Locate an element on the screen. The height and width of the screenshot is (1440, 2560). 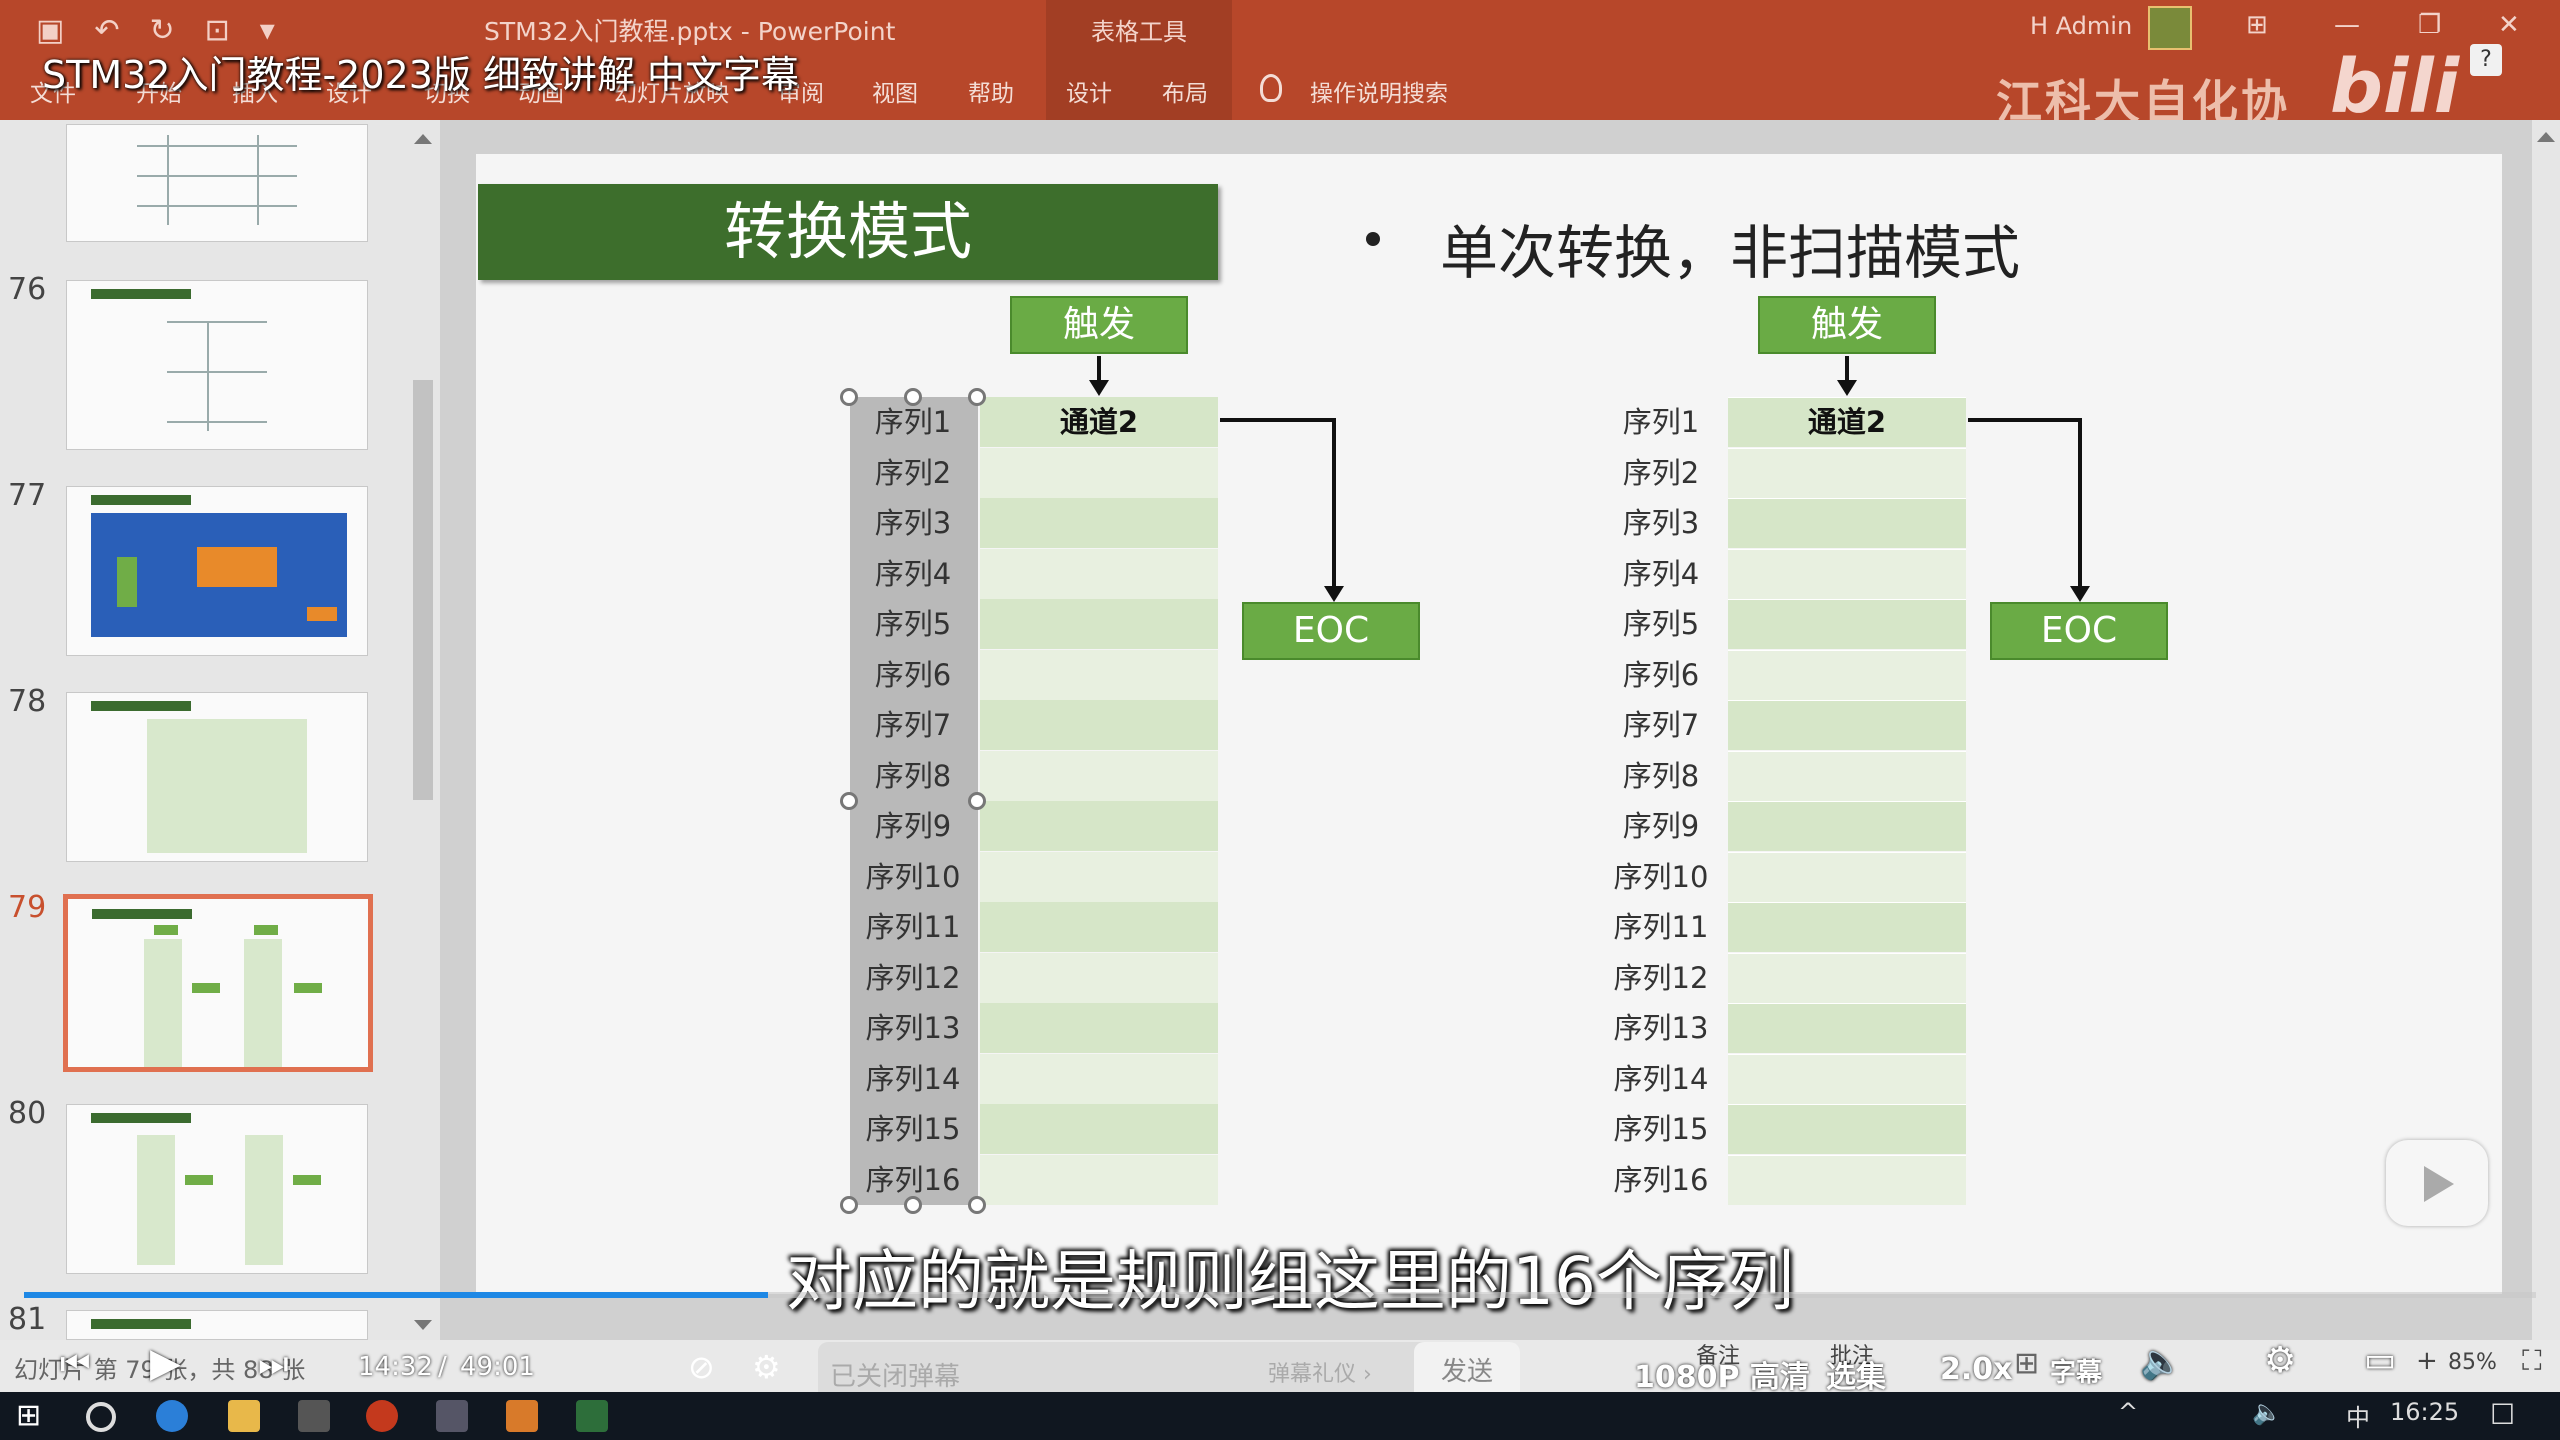
sequence-label: 序列4 is located at coordinates (913, 574).